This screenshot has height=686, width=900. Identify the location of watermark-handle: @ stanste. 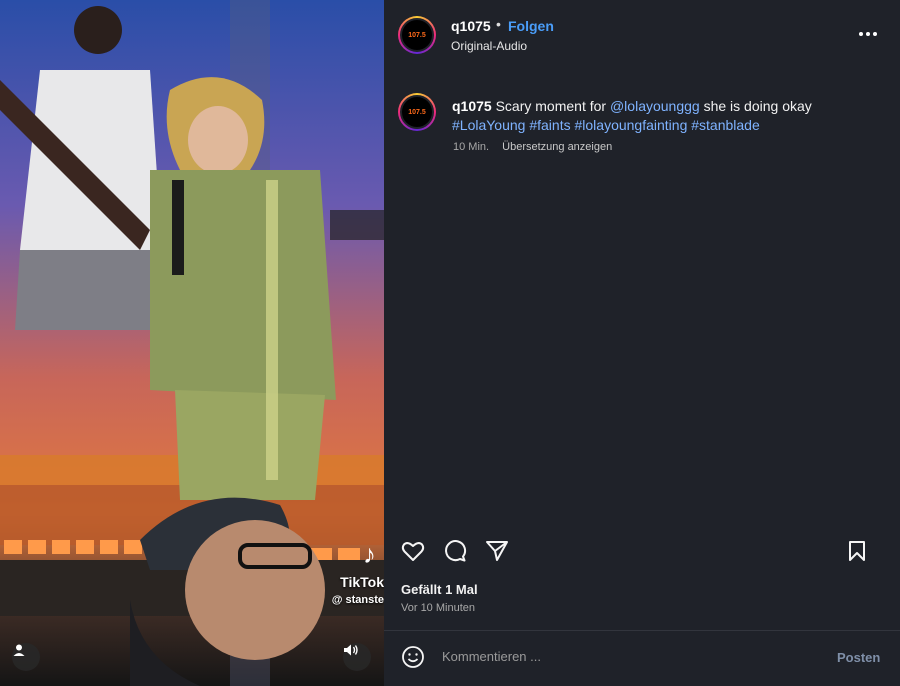
(357, 600).